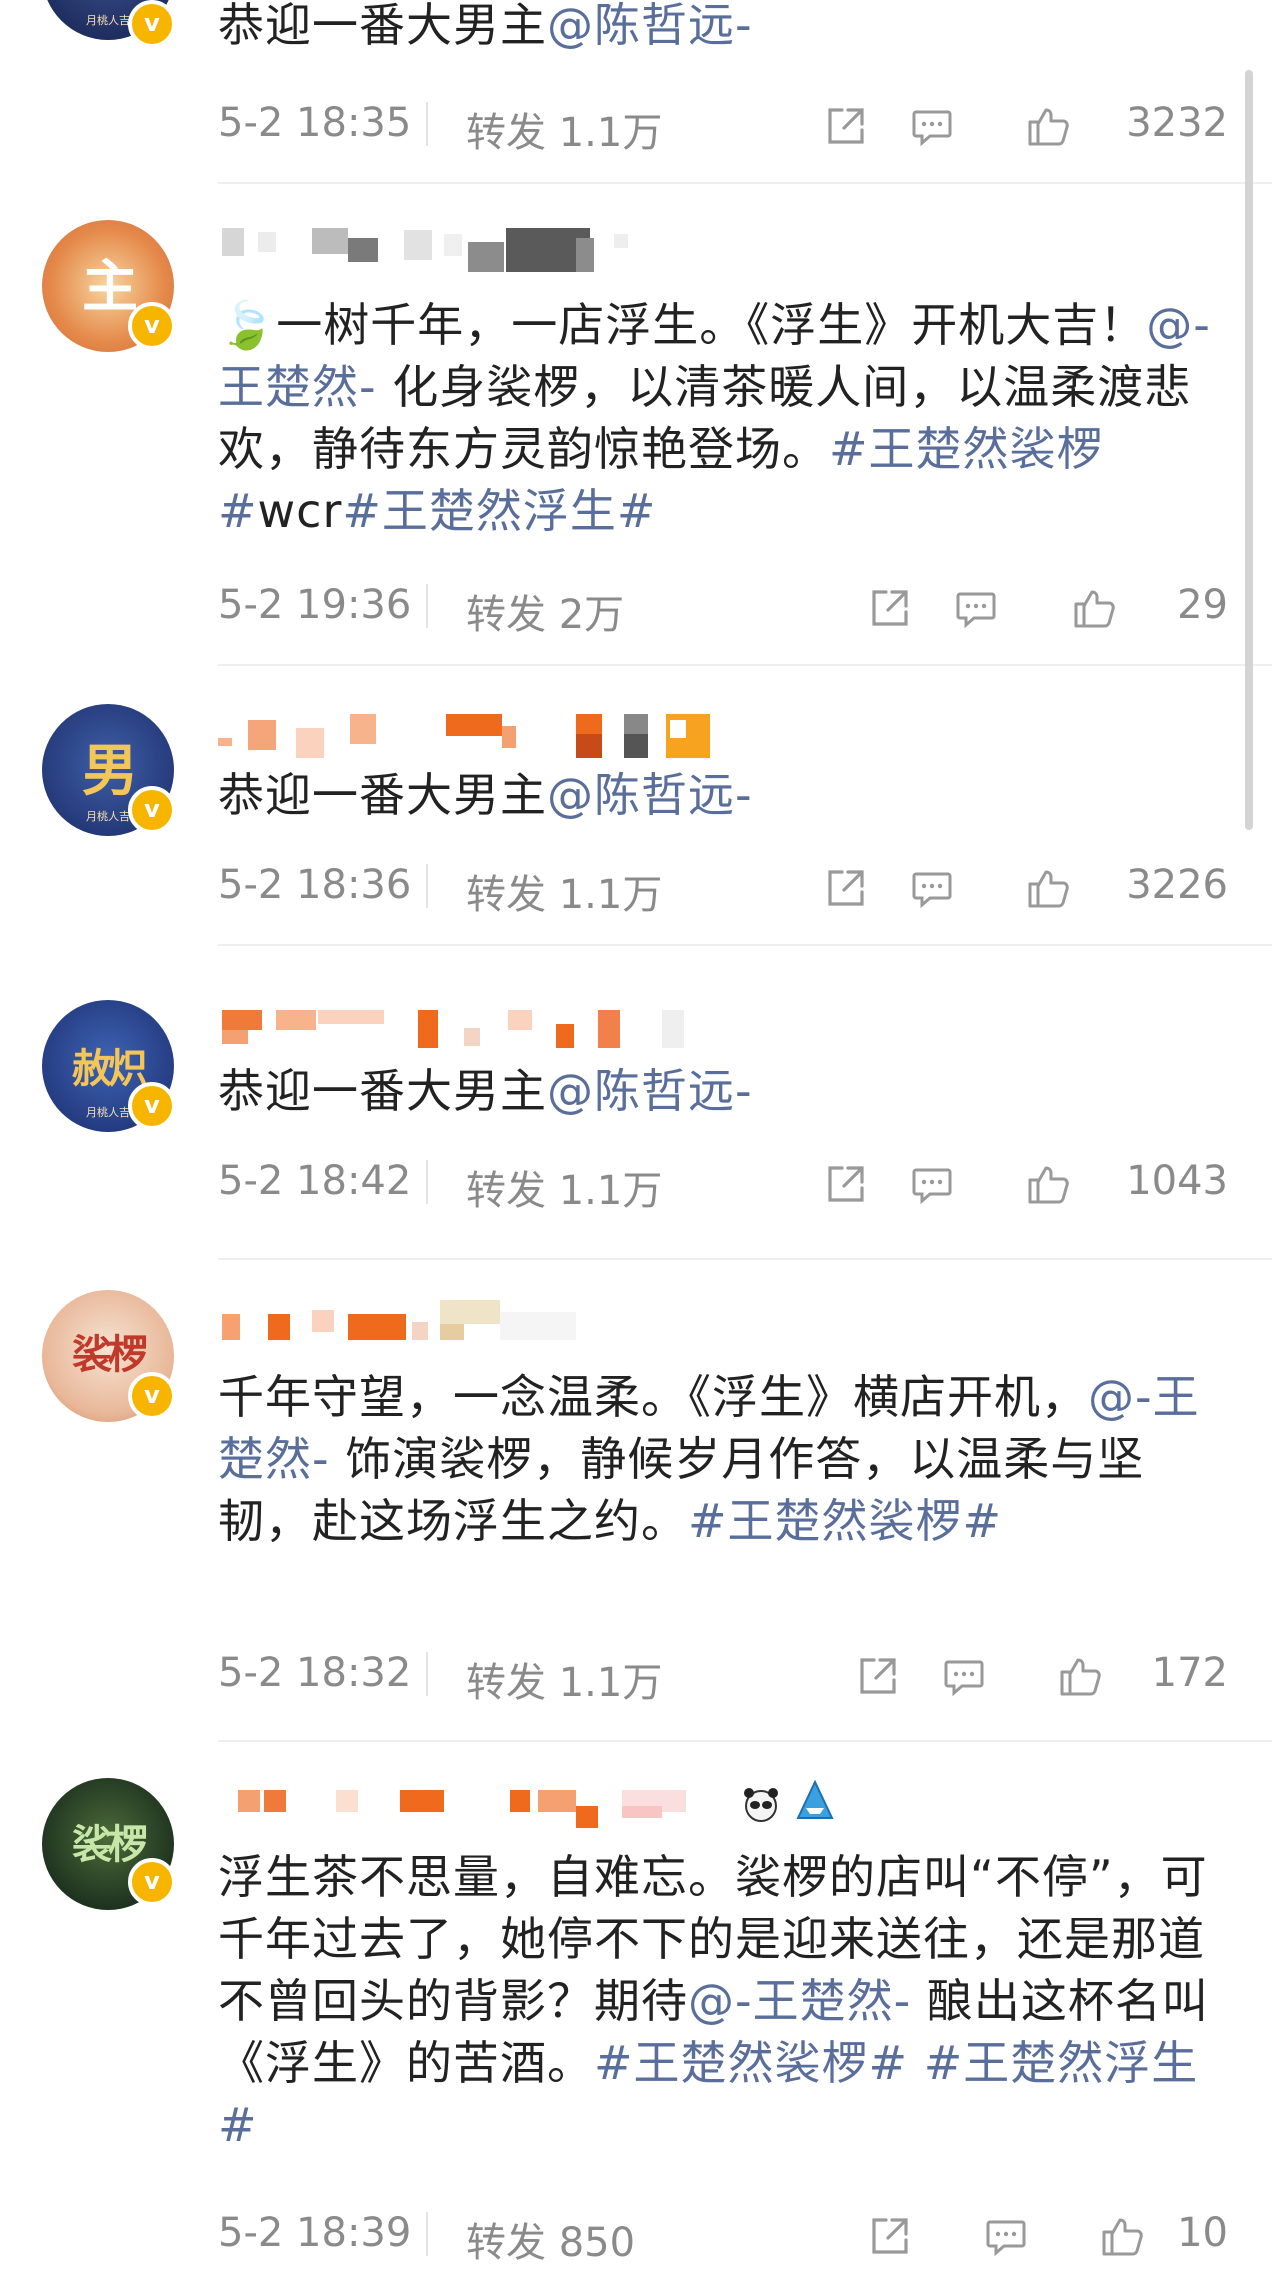 The image size is (1272, 2284). What do you see at coordinates (1202, 2233) in the screenshot?
I see `like-count: 10` at bounding box center [1202, 2233].